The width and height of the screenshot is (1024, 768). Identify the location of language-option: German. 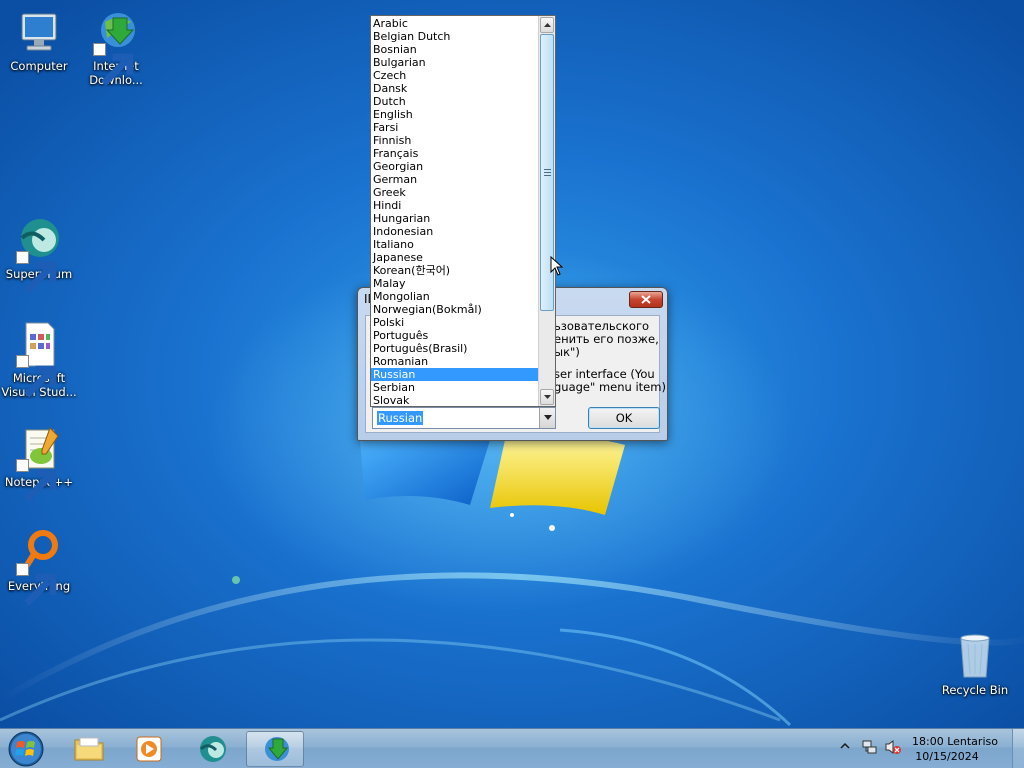
(455, 179).